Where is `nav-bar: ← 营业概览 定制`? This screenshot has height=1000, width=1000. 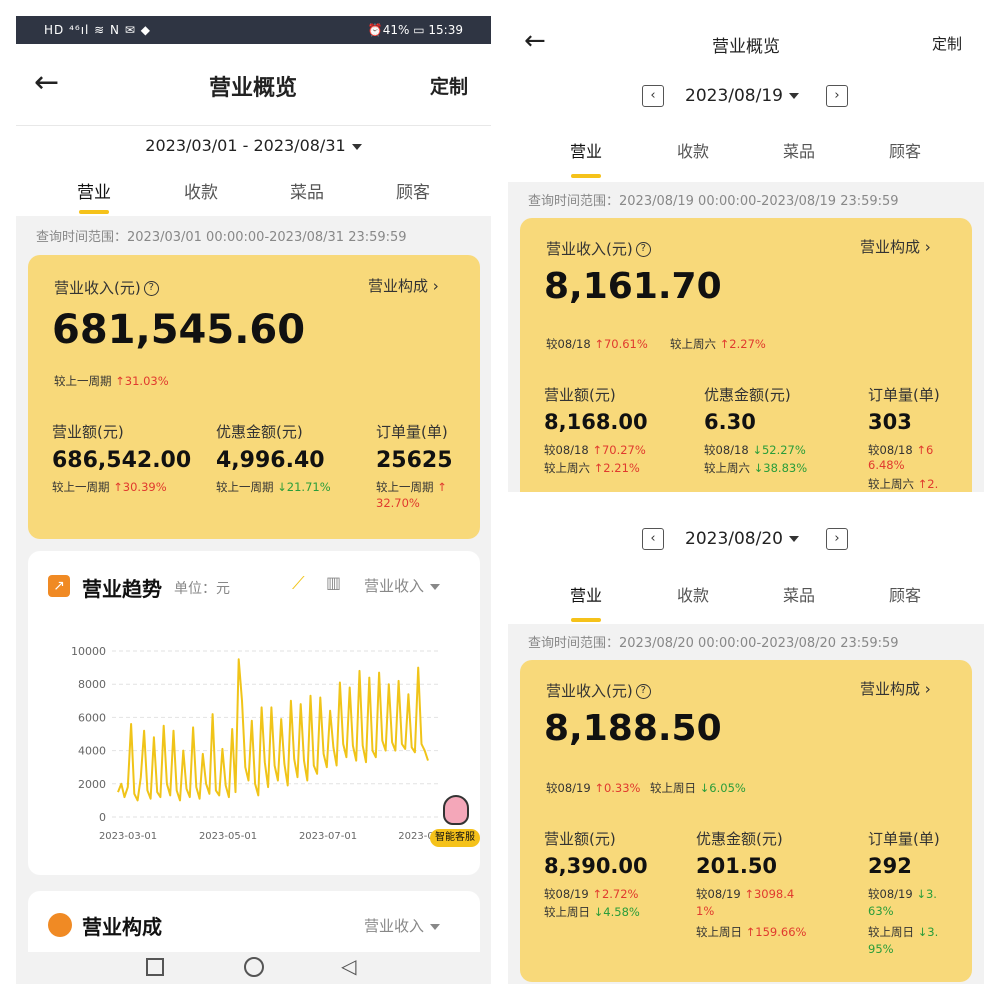 nav-bar: ← 营业概览 定制 is located at coordinates (253, 85).